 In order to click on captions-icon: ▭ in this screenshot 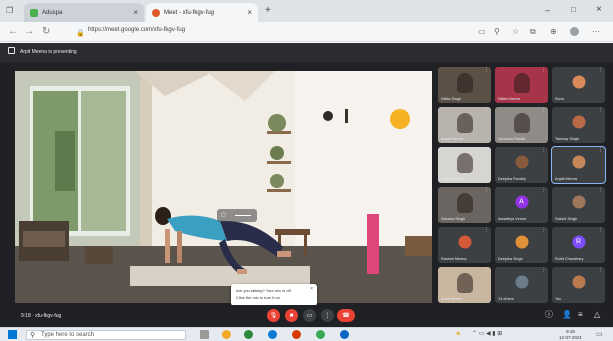, I will do `click(309, 315)`.